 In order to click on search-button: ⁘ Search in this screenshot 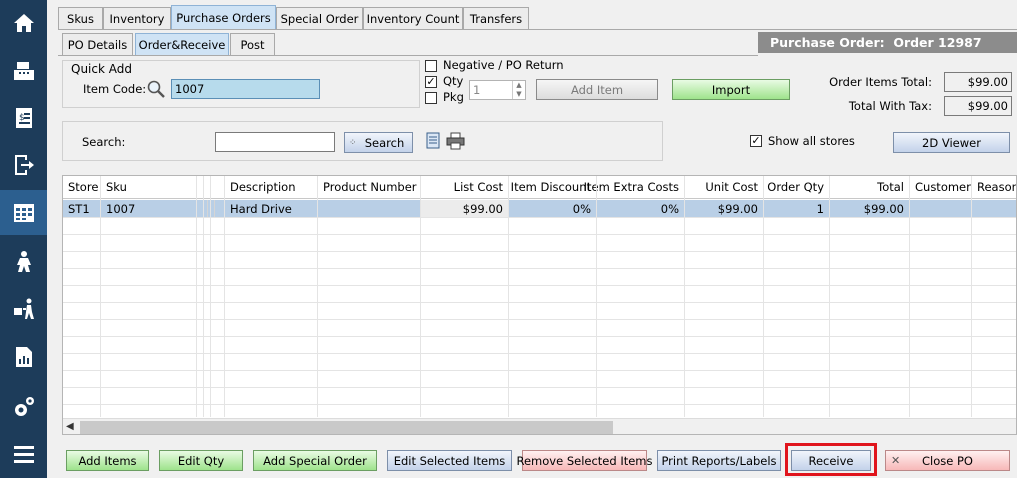, I will do `click(378, 142)`.